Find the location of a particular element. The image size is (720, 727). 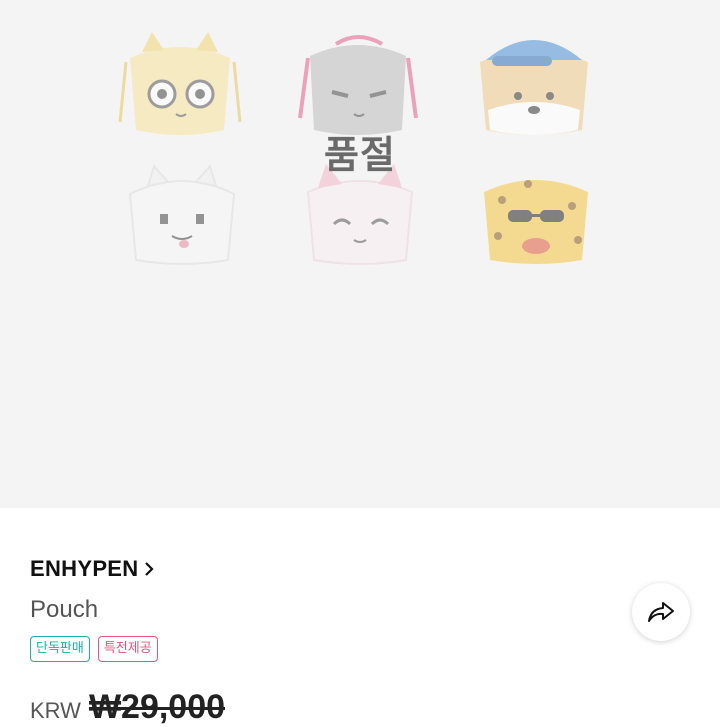

share-icon is located at coordinates (661, 612).